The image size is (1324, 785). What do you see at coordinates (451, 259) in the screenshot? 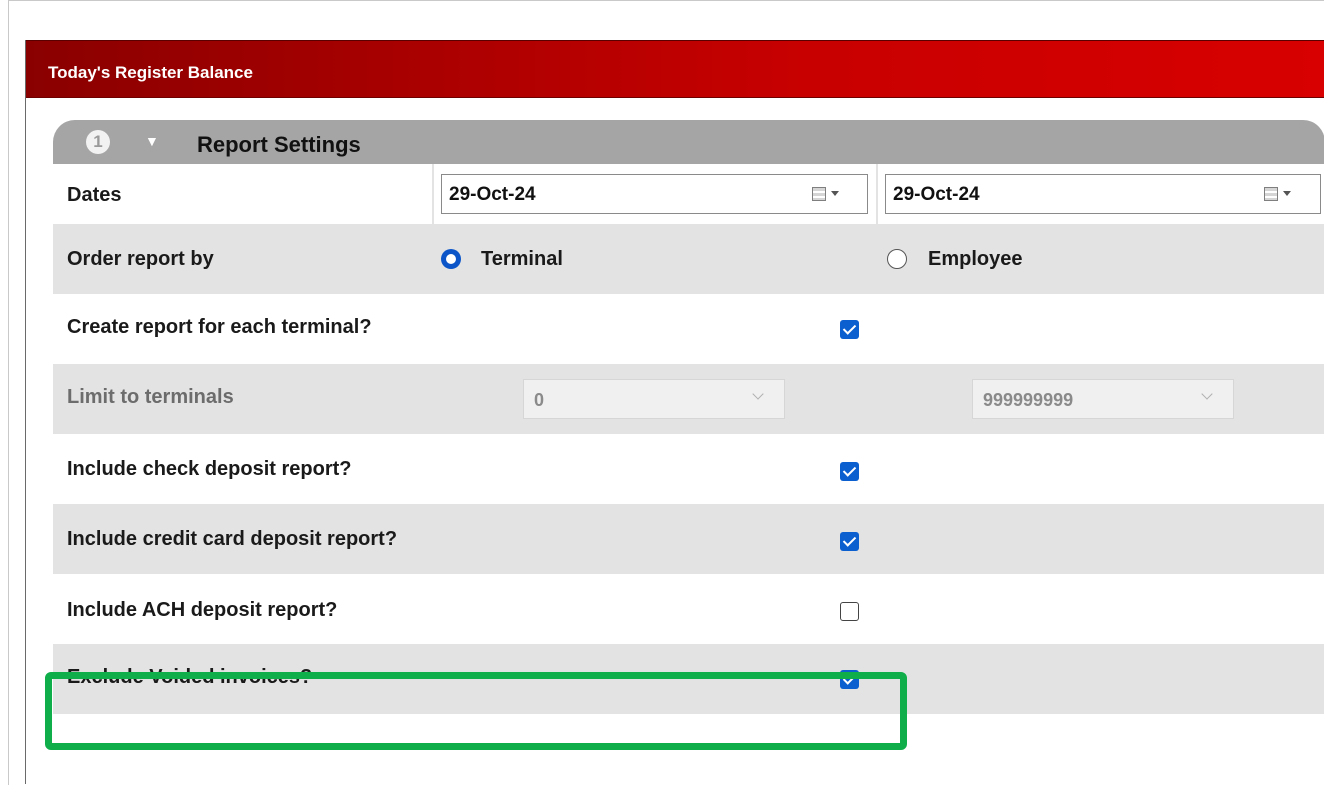
I see `terminal-radio` at bounding box center [451, 259].